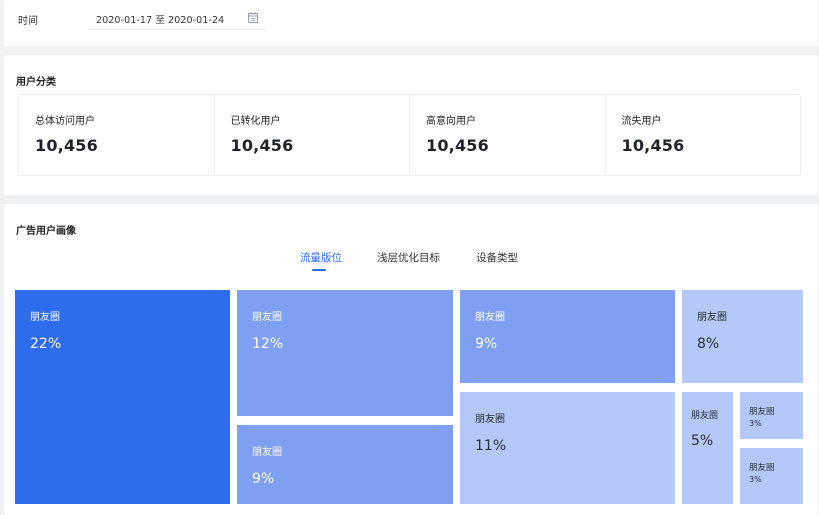 The width and height of the screenshot is (819, 515). What do you see at coordinates (46, 231) in the screenshot?
I see `section-title: 广告用户画像` at bounding box center [46, 231].